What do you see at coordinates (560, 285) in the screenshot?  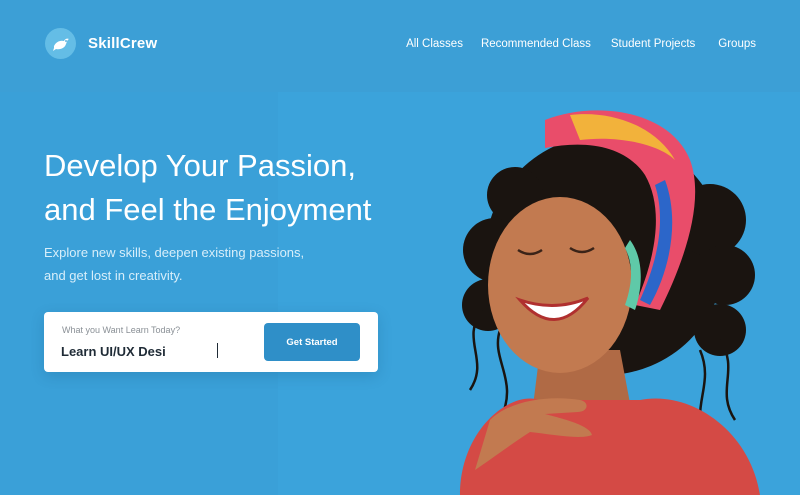 I see `face-shape` at bounding box center [560, 285].